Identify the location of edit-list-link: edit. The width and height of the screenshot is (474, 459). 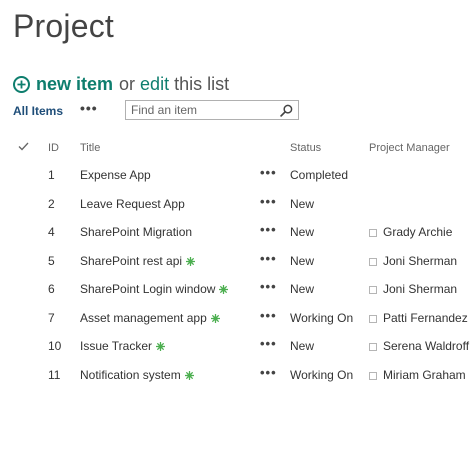
(154, 84).